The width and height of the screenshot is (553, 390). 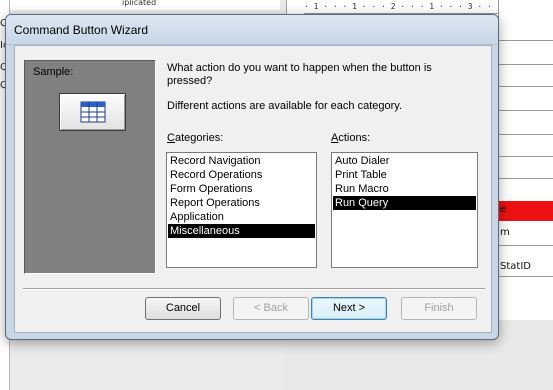 I want to click on sample-command-button, so click(x=92, y=112).